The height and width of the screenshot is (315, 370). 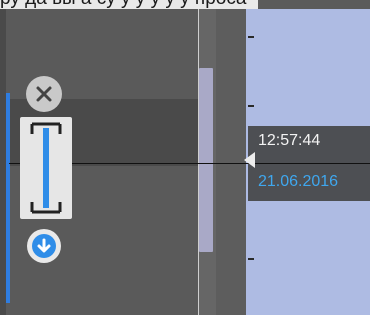 What do you see at coordinates (129, 4) in the screenshot?
I see `top-cropped-text: ру да ьы а су у у у у у проса` at bounding box center [129, 4].